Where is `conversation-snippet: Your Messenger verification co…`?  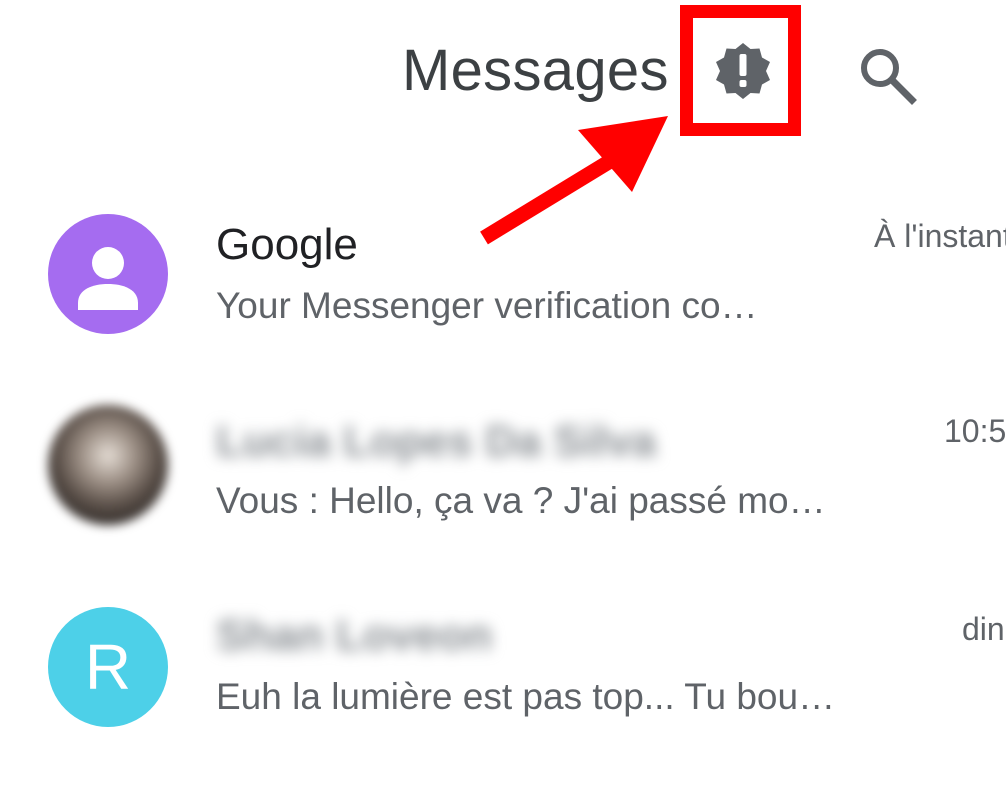
conversation-snippet: Your Messenger verification co… is located at coordinates (487, 305).